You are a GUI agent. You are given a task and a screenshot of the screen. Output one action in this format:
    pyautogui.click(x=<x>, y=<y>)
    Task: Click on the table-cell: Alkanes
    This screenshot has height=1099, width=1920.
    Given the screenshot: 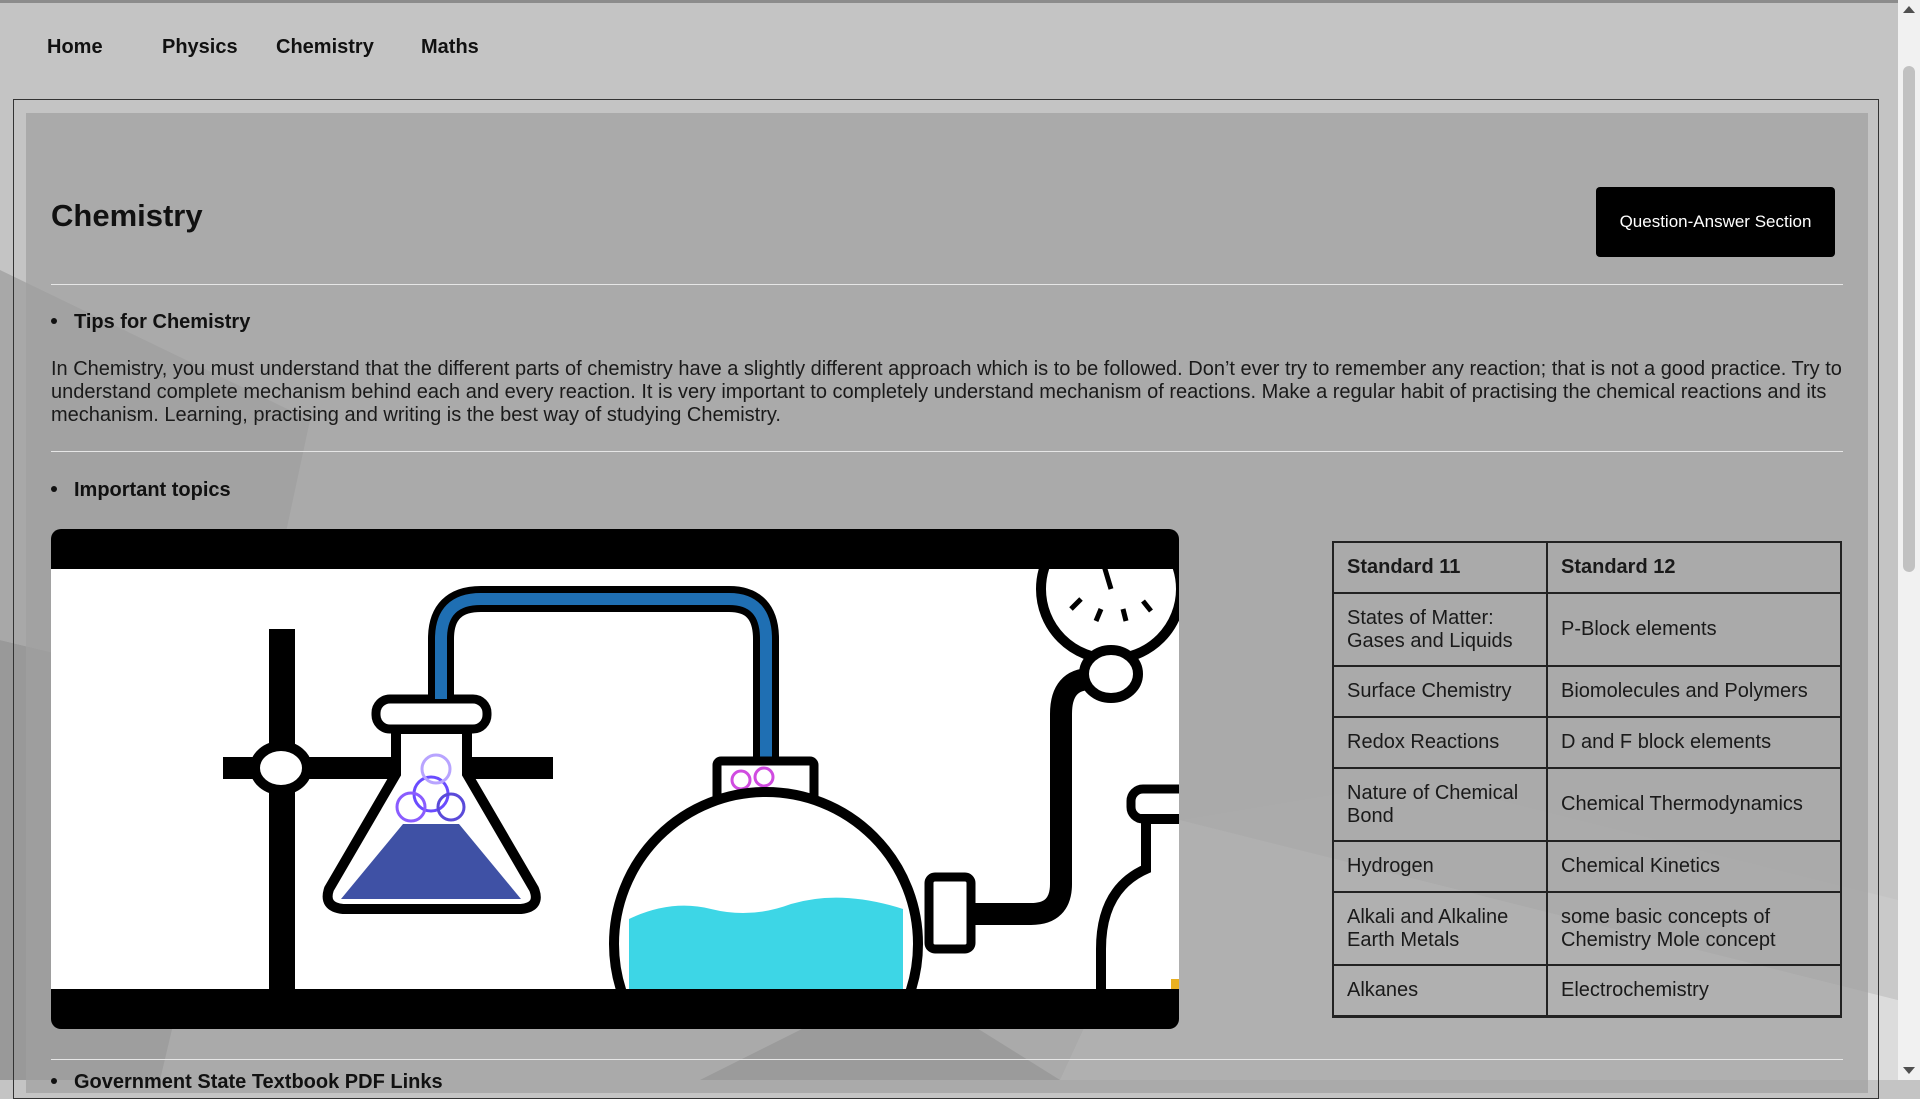 What is the action you would take?
    pyautogui.click(x=1440, y=991)
    